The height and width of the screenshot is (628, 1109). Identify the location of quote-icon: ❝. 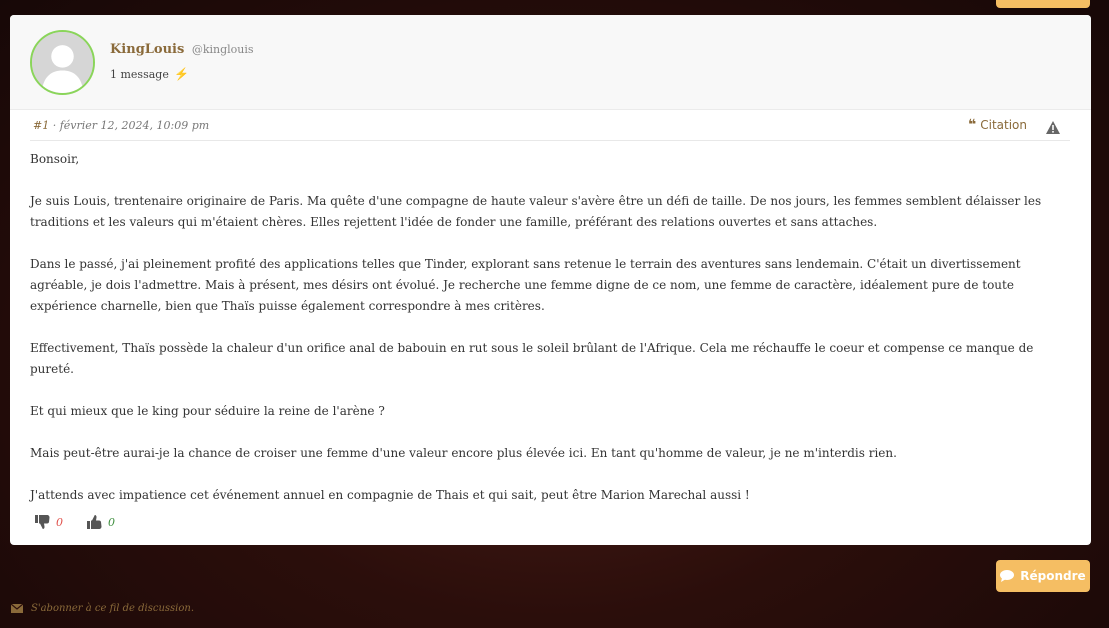
(972, 125).